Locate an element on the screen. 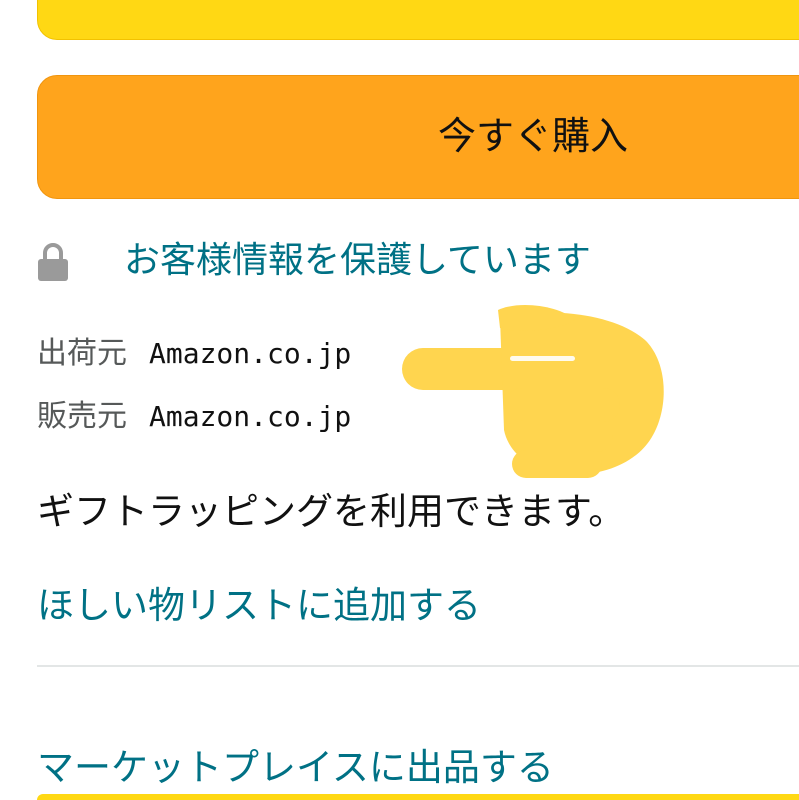  lock-icon is located at coordinates (53, 262).